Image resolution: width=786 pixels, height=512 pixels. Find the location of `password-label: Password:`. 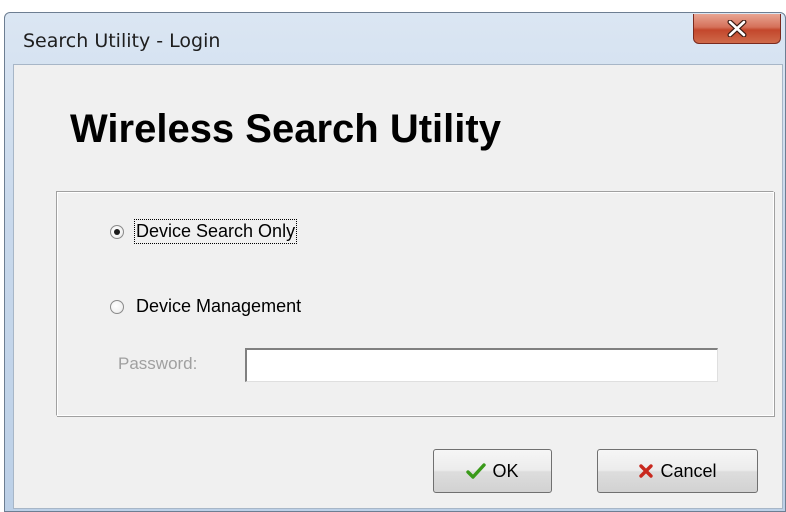

password-label: Password: is located at coordinates (158, 363).